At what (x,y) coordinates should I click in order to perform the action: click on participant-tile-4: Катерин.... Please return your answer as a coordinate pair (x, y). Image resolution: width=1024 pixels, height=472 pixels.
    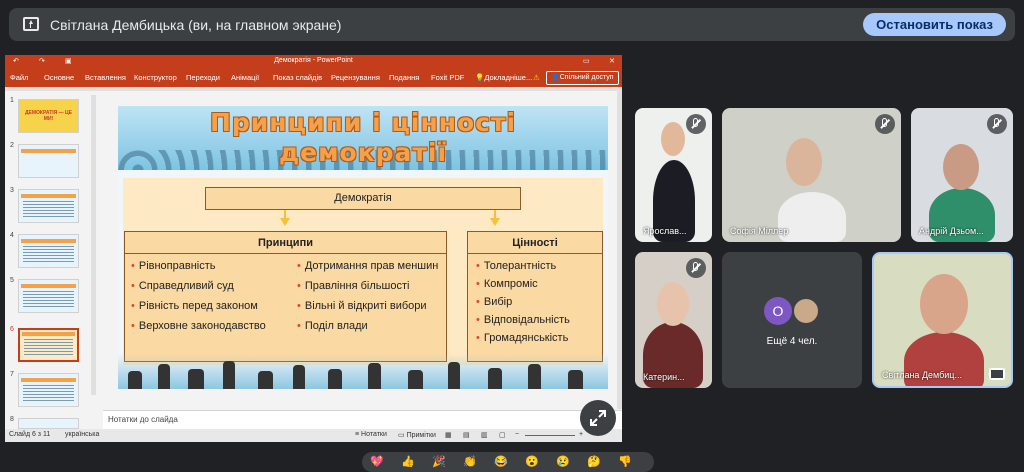
    Looking at the image, I should click on (673, 320).